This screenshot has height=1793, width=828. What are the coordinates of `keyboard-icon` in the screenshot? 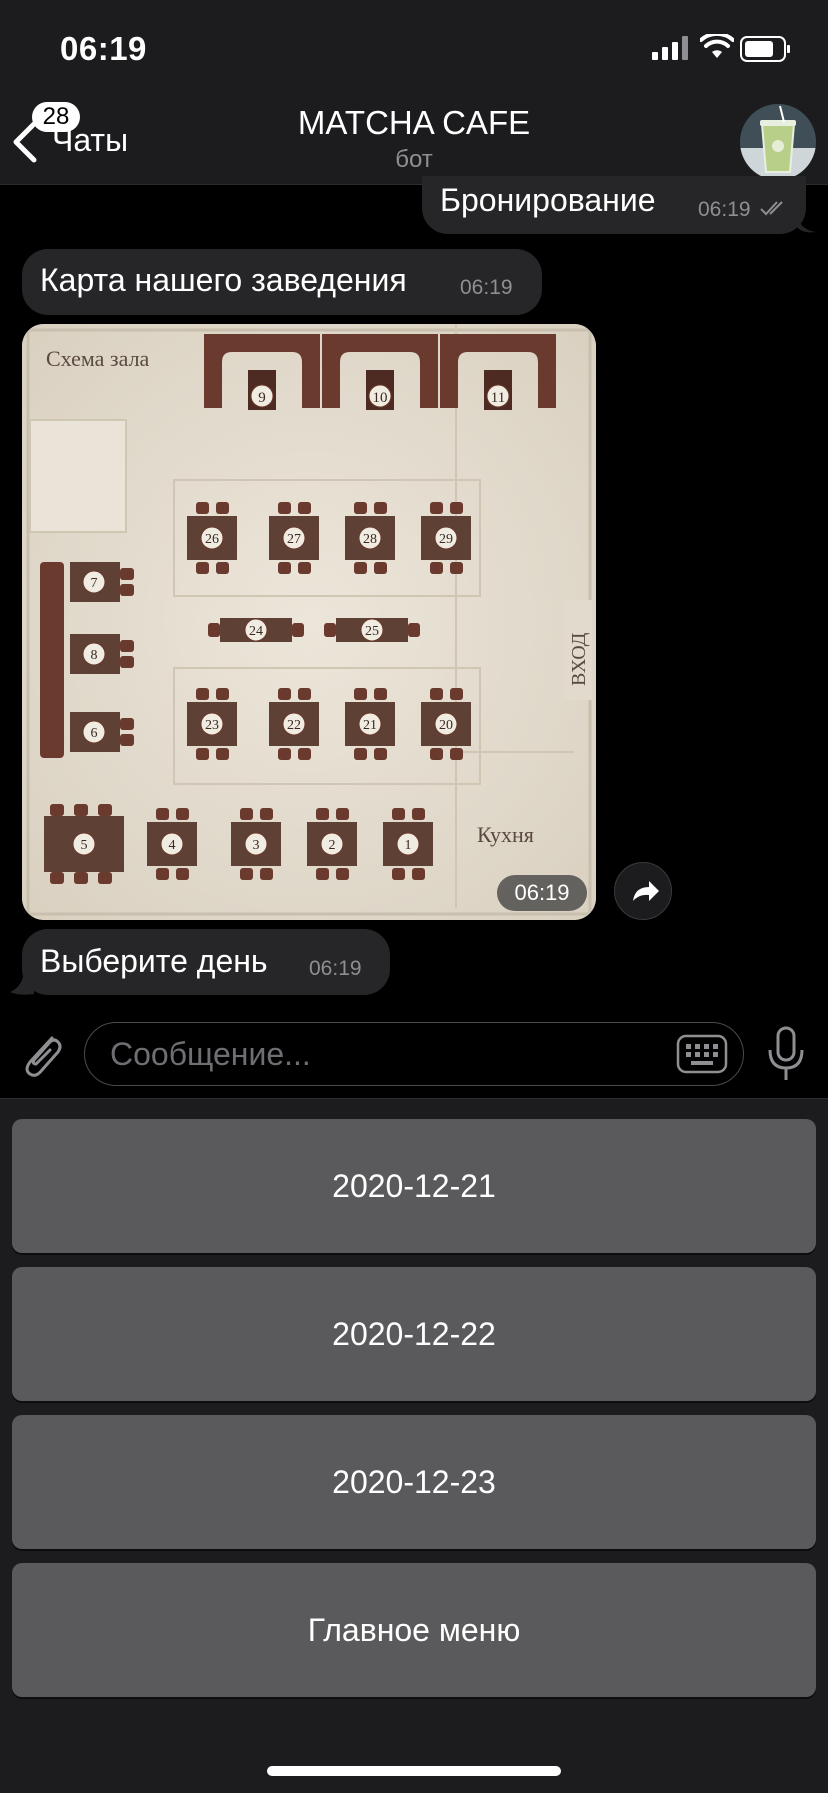 It's located at (702, 1054).